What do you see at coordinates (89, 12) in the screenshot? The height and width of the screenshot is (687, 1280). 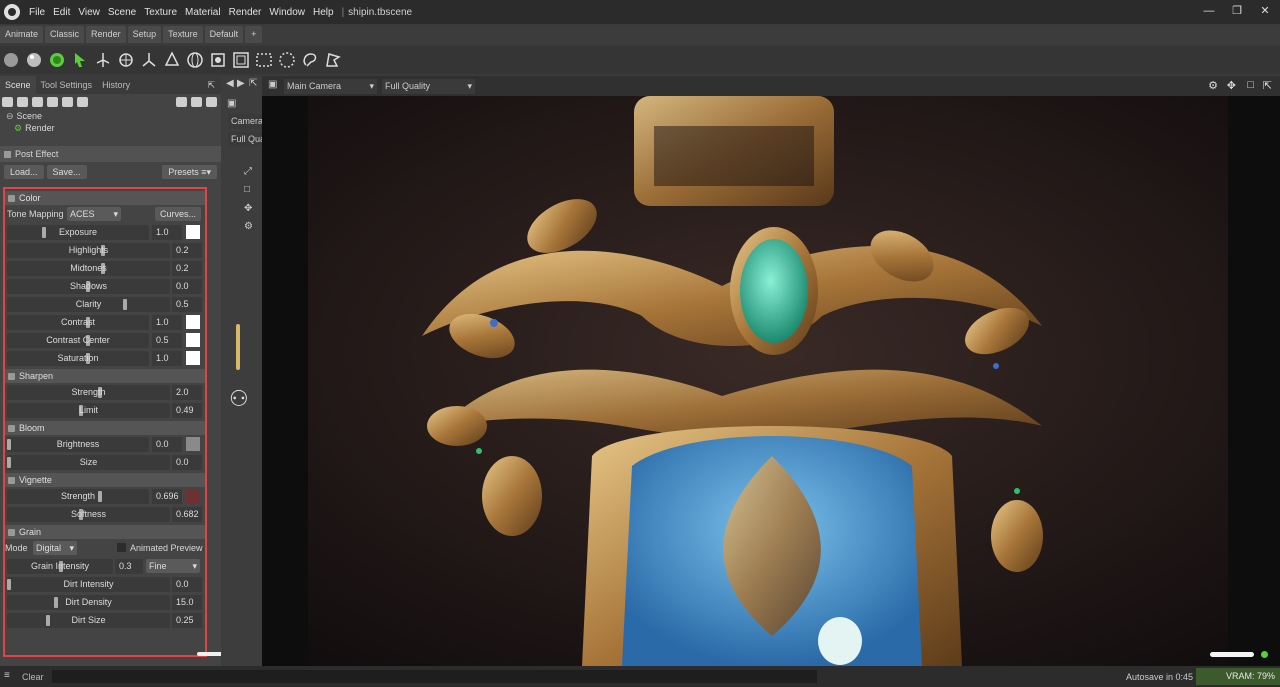 I see `menu-view: View` at bounding box center [89, 12].